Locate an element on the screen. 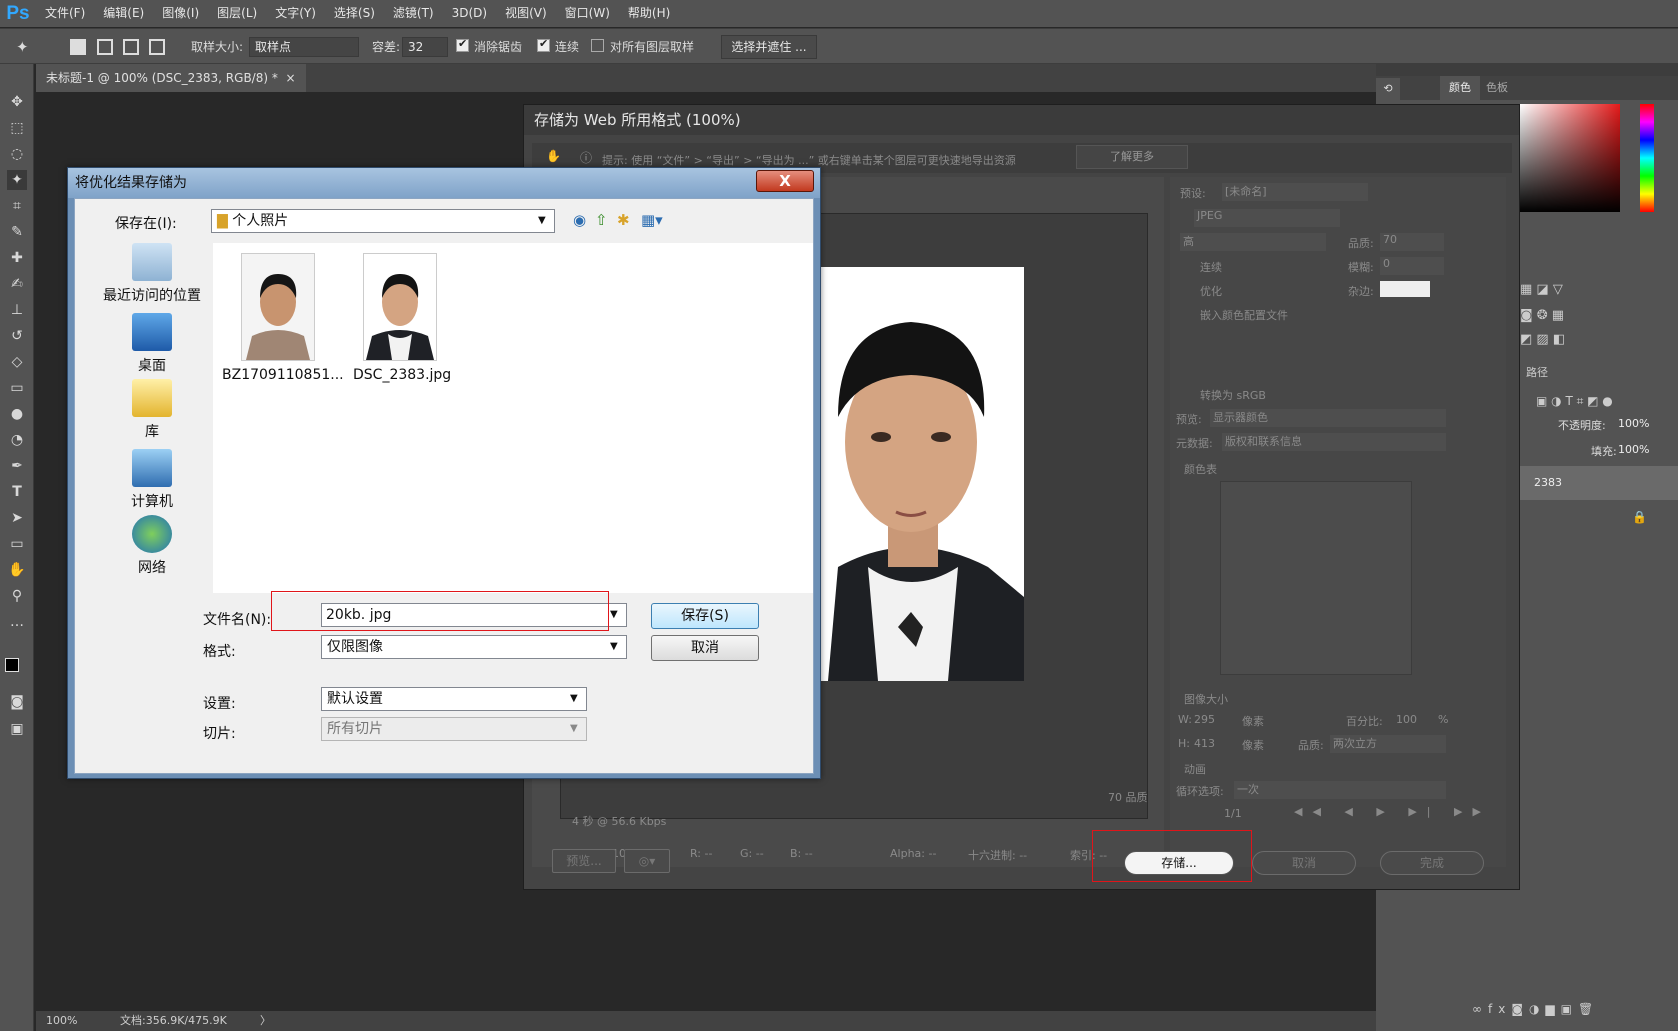  close-icon: X is located at coordinates (785, 181).